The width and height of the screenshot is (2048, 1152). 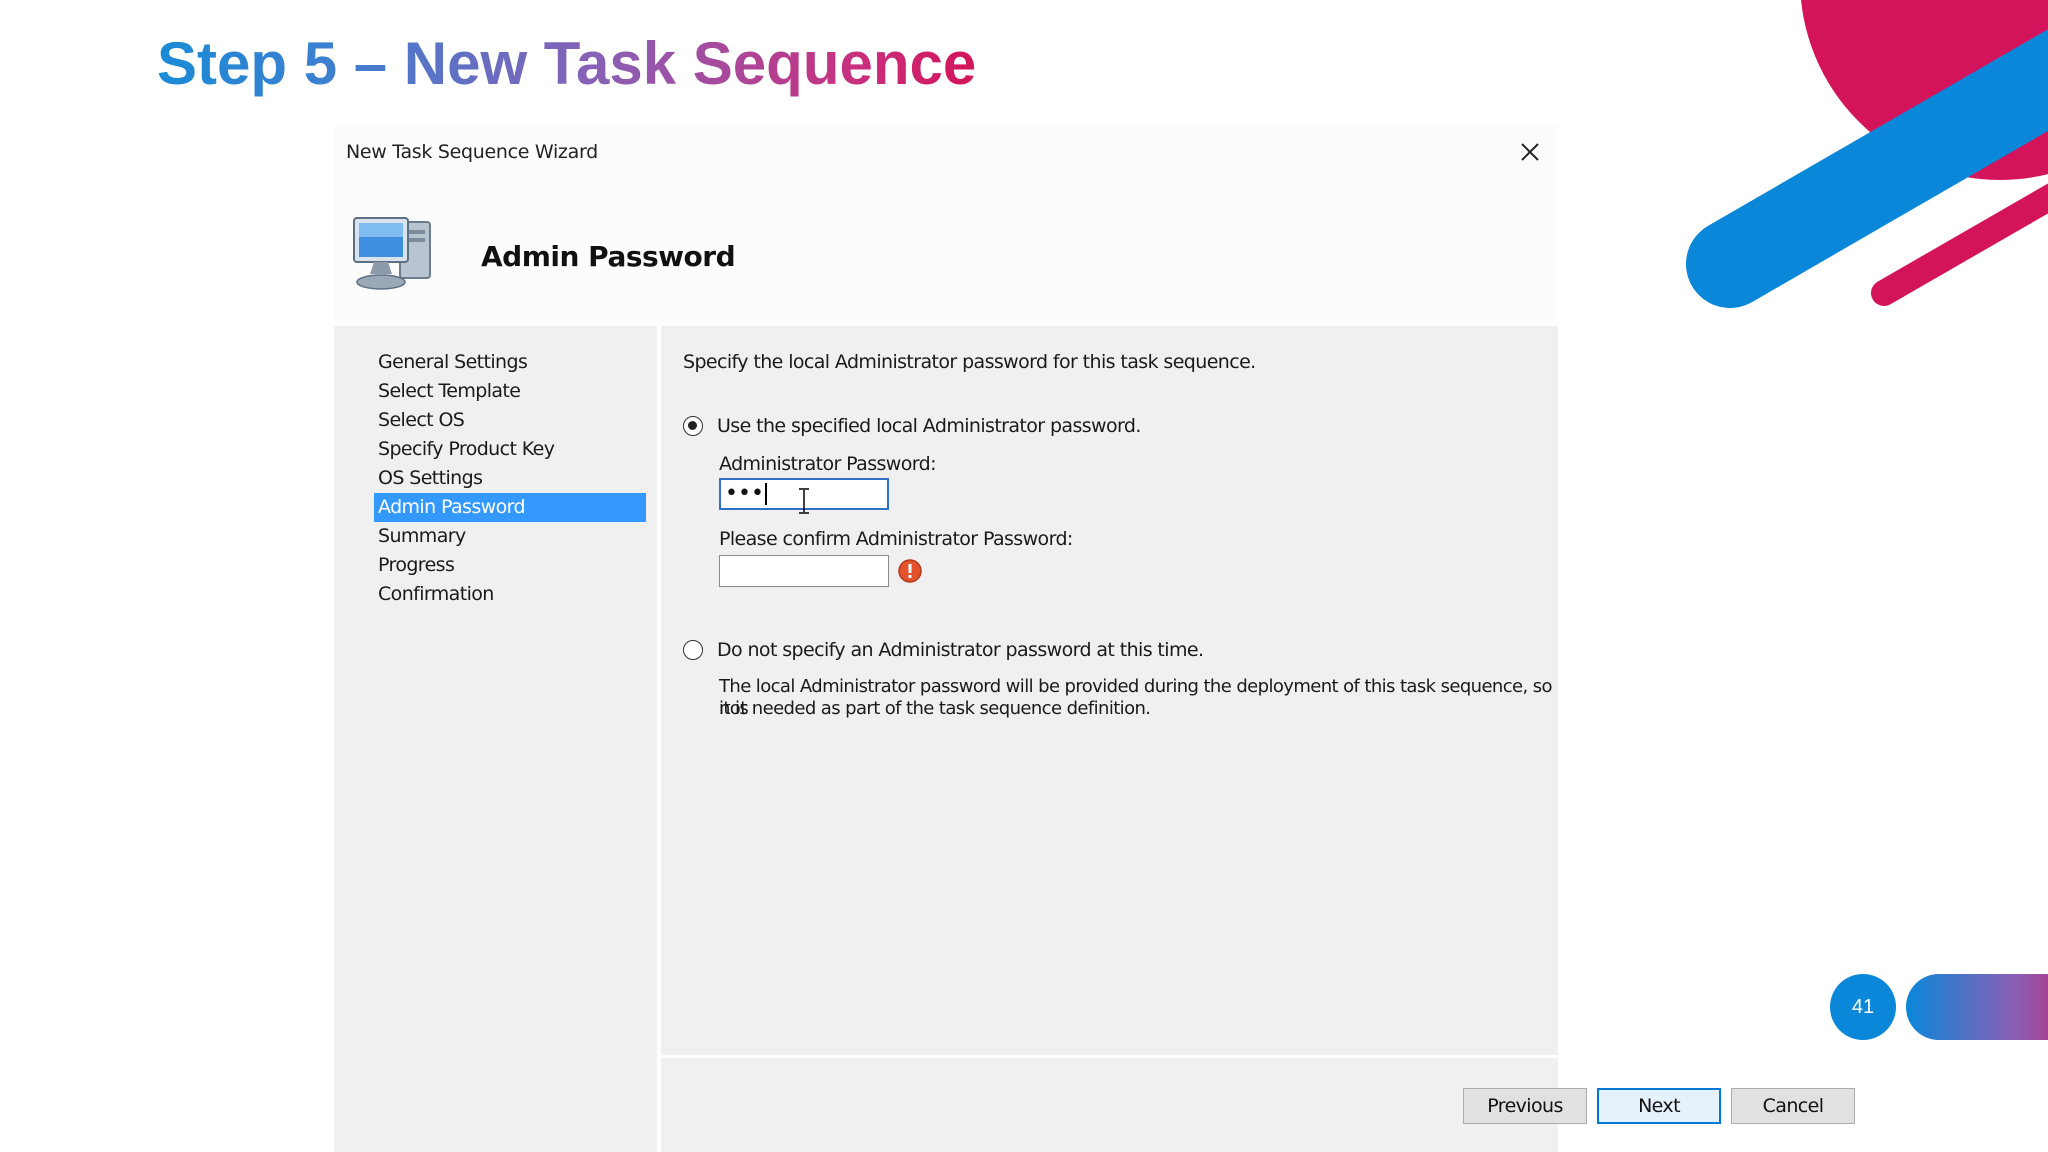 I want to click on close-button, so click(x=1530, y=152).